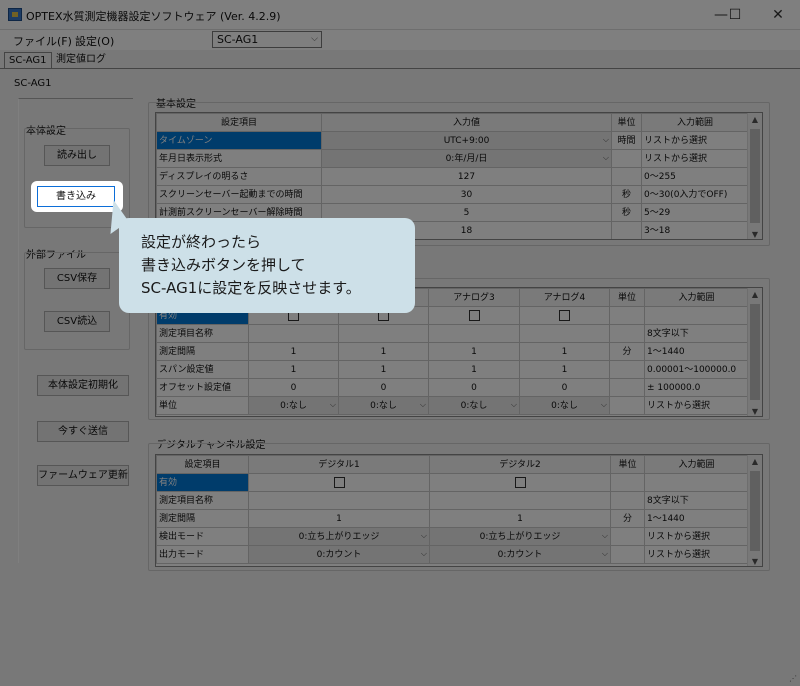  I want to click on maximize-button: ☐, so click(735, 15).